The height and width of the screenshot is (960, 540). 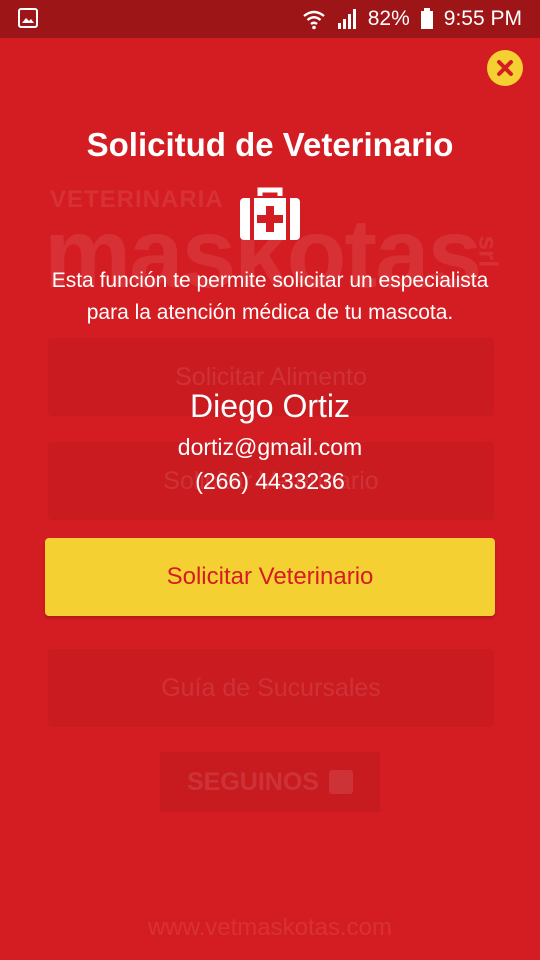 What do you see at coordinates (270, 406) in the screenshot?
I see `user-name: Diego Ortiz` at bounding box center [270, 406].